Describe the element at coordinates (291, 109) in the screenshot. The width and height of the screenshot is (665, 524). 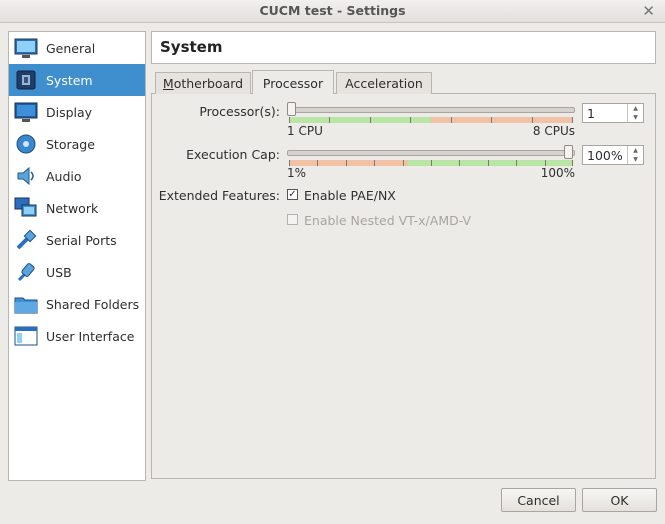
I see `processors-slider-handle` at that location.